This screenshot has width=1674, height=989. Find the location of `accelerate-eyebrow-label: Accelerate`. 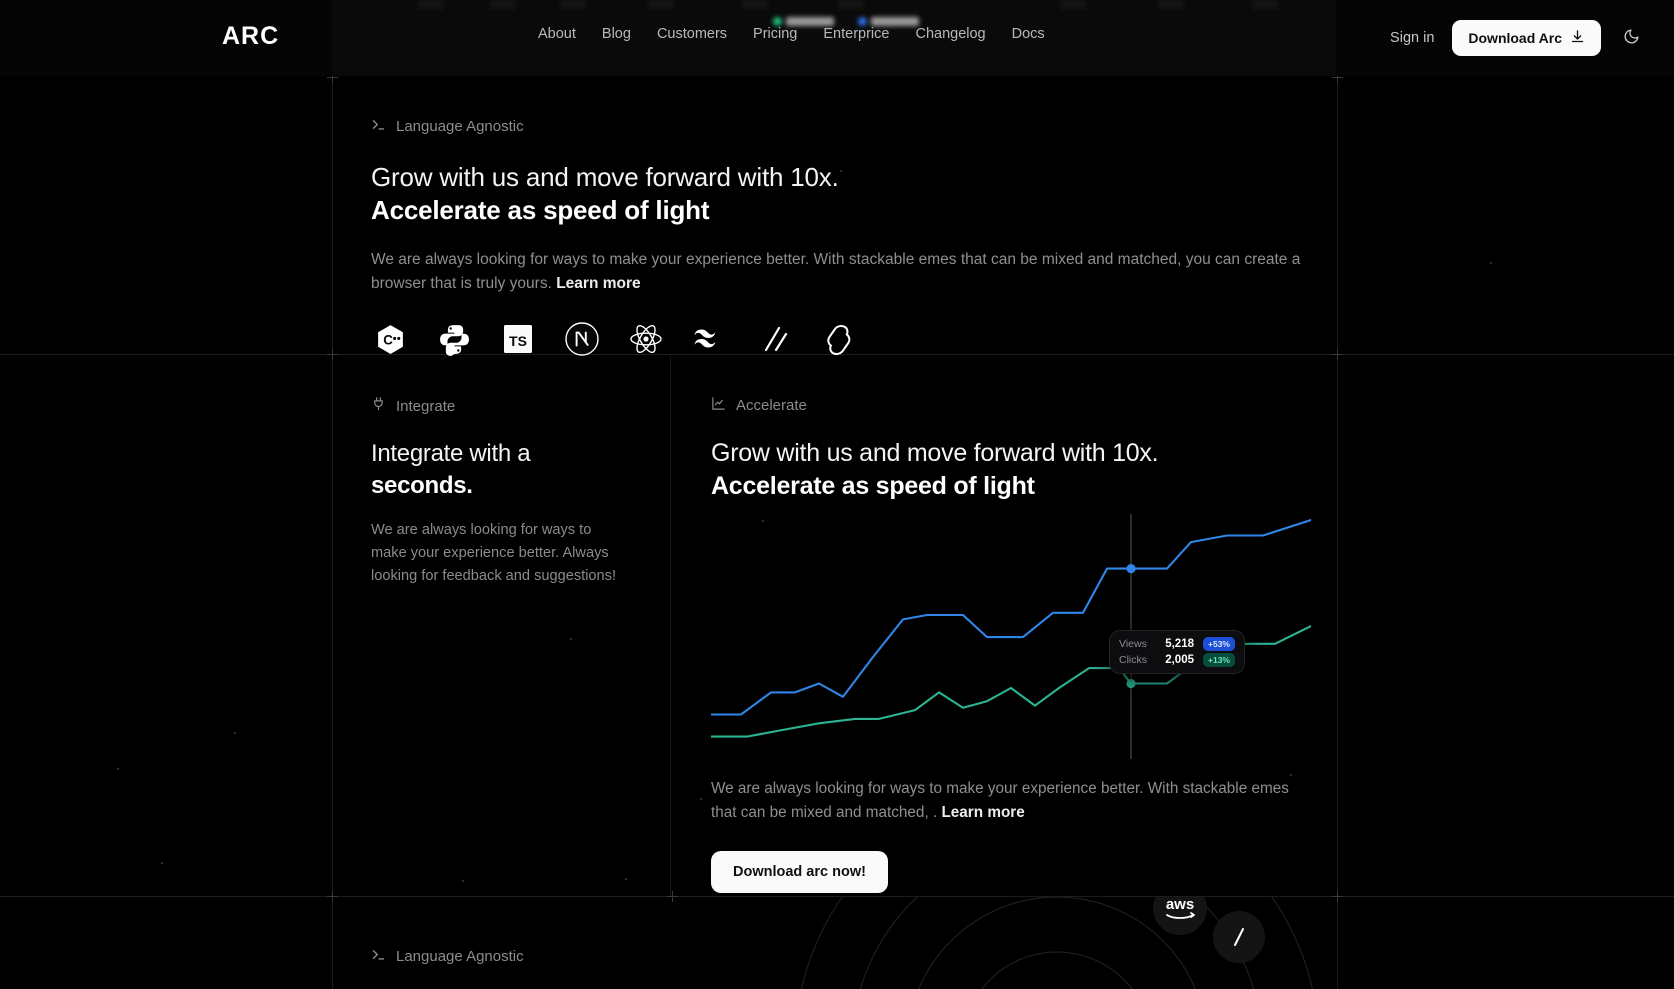

accelerate-eyebrow-label: Accelerate is located at coordinates (771, 405).